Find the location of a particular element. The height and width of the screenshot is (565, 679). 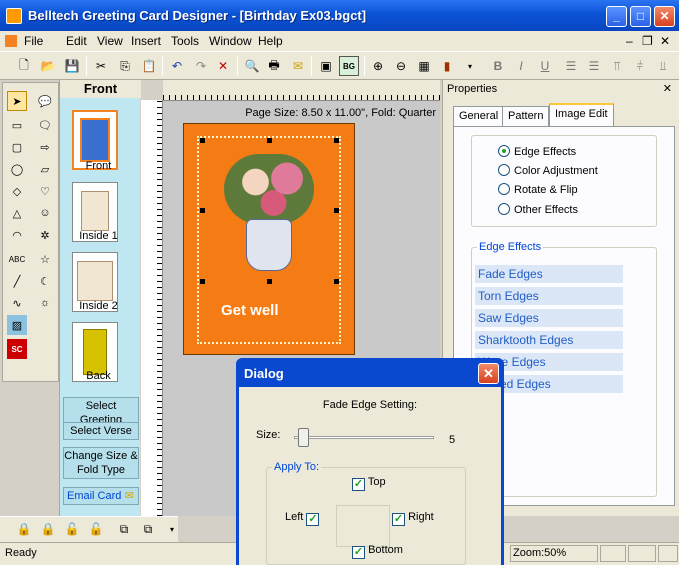

diamond-icon: ◇ is located at coordinates (17, 191).